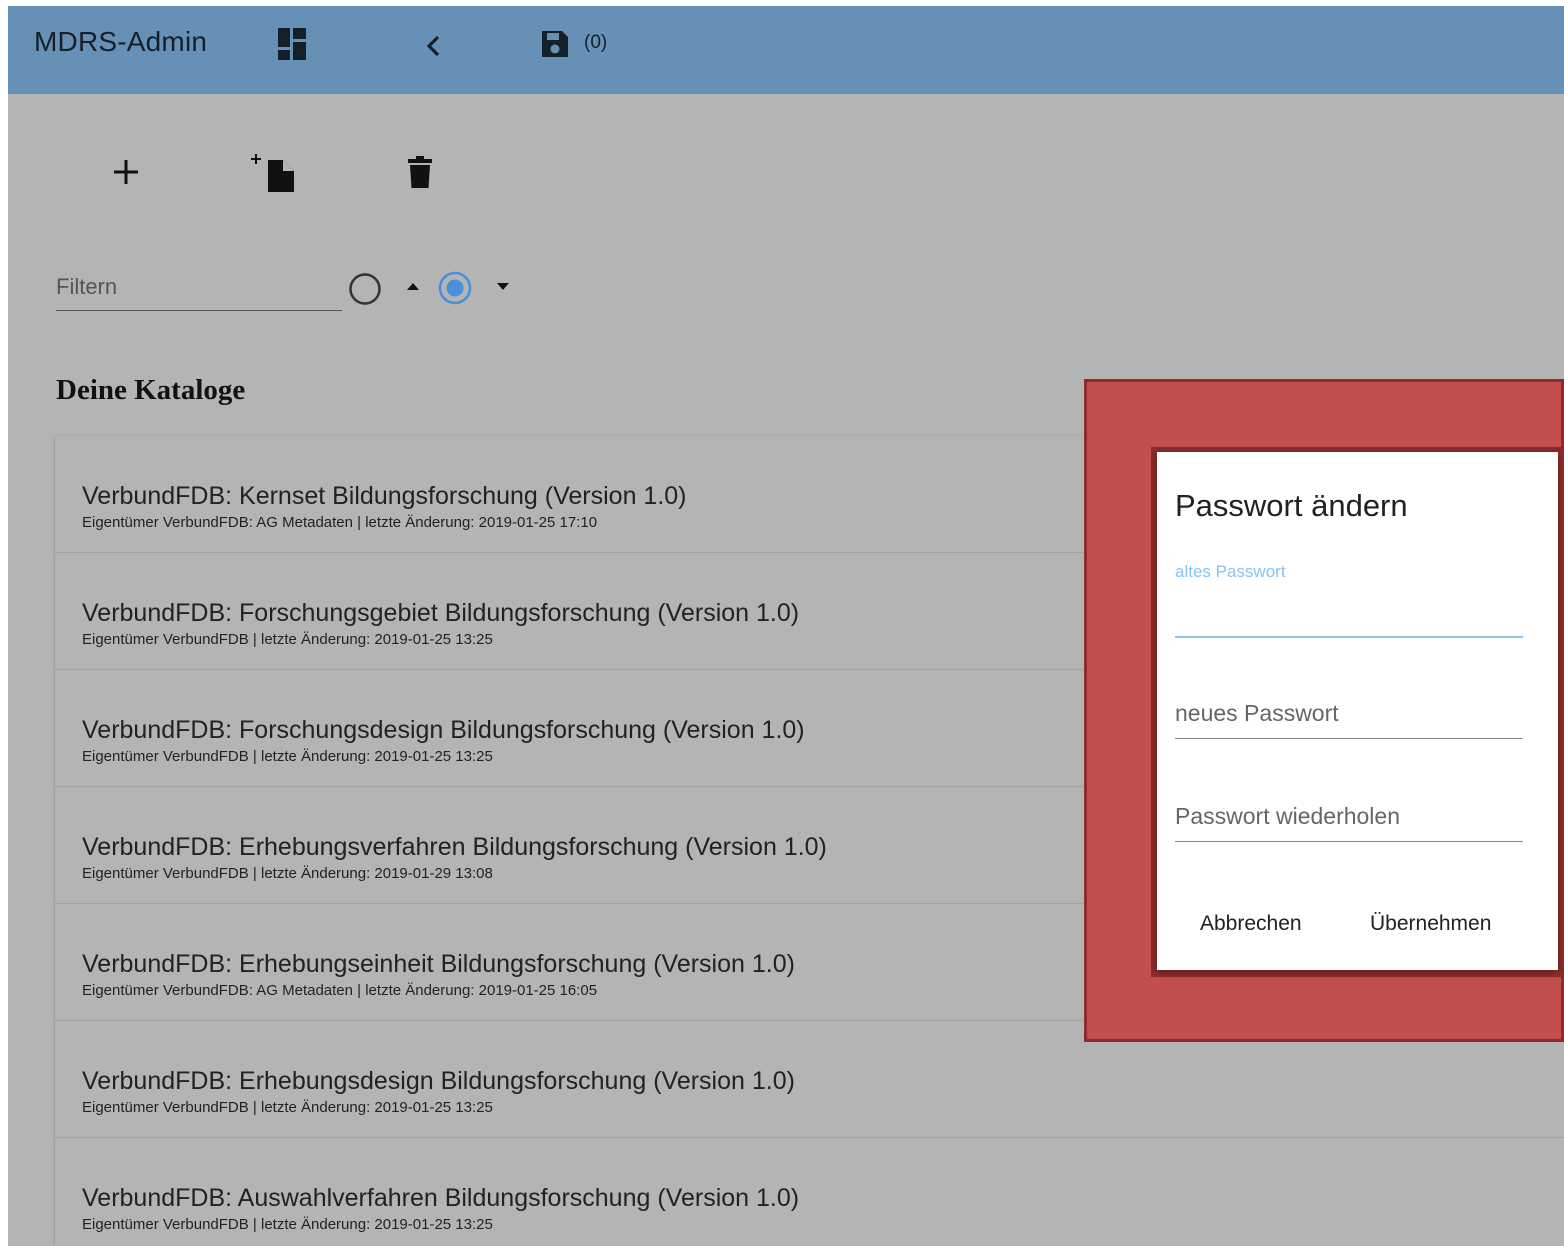 This screenshot has width=1564, height=1246. Describe the element at coordinates (1288, 816) in the screenshot. I see `repeat-password-placeholder: Passwort wiederholen` at that location.